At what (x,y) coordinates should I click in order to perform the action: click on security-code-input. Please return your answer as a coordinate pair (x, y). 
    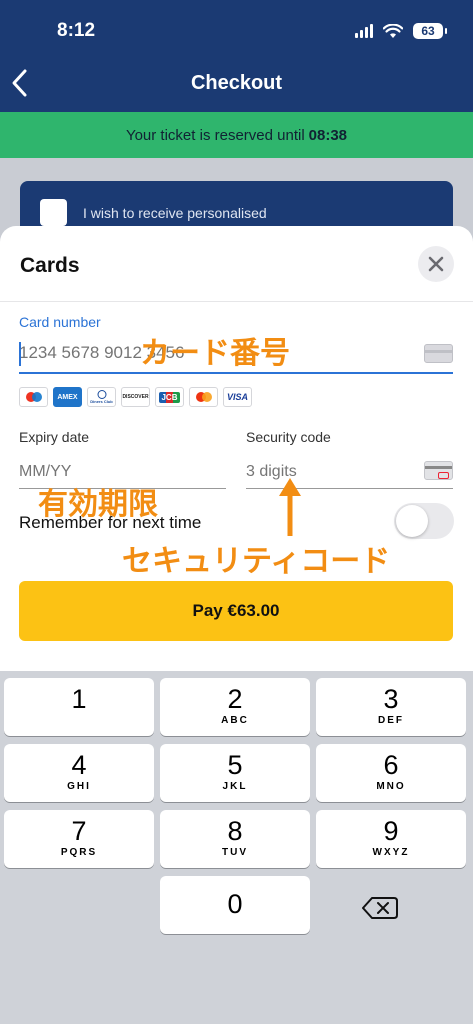
    Looking at the image, I should click on (331, 472).